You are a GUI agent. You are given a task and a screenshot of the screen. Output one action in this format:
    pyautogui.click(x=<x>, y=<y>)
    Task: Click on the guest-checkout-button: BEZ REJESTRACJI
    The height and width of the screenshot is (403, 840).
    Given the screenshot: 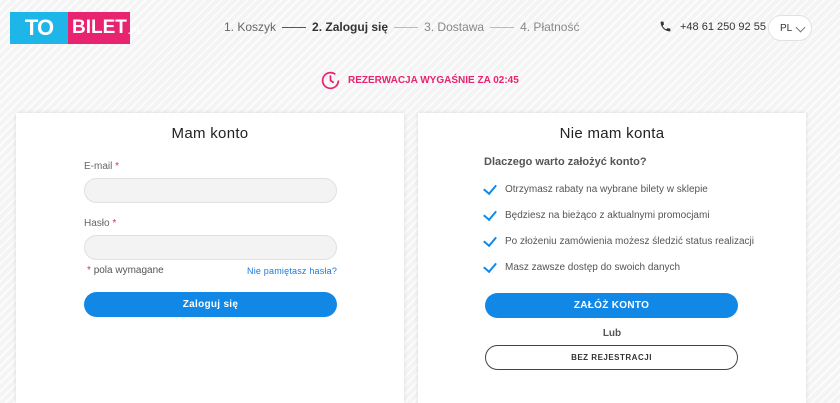 What is the action you would take?
    pyautogui.click(x=611, y=357)
    